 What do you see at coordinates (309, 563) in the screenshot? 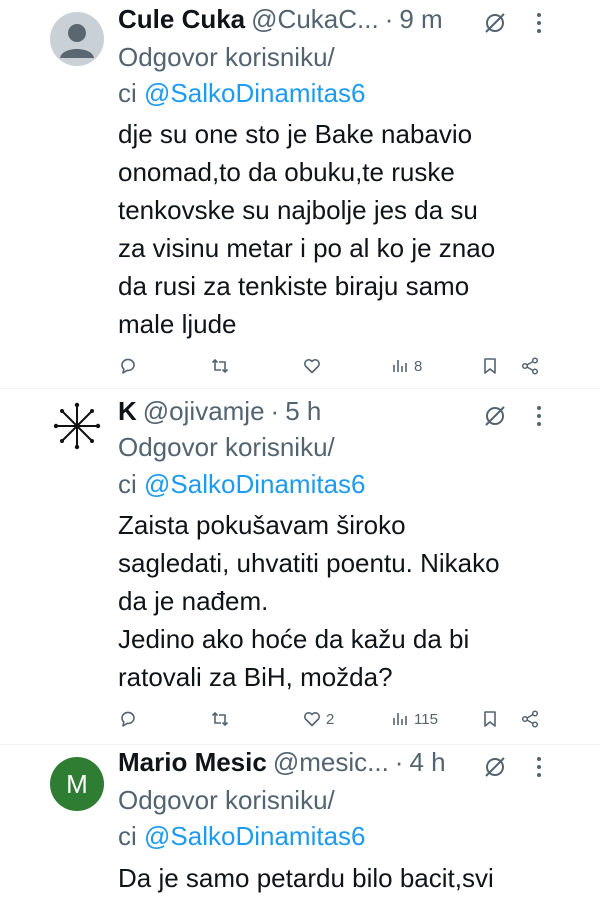
I see `text-line: sagledati, uhvatiti poentu. Nikako` at bounding box center [309, 563].